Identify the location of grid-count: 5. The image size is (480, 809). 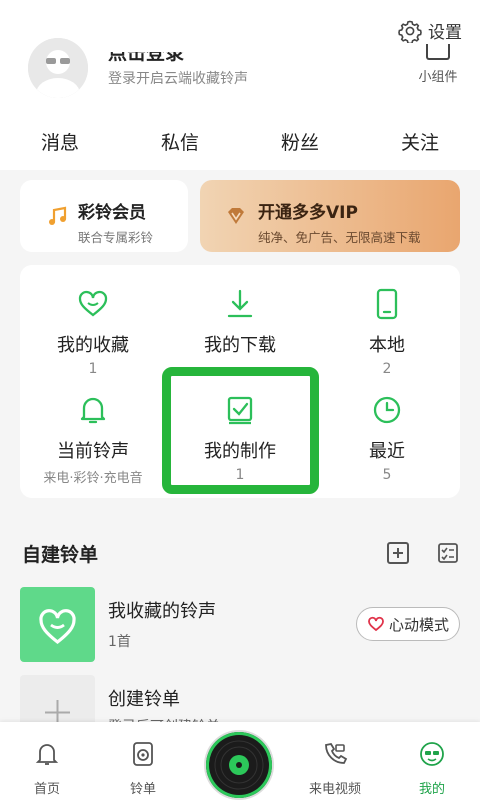
(387, 475).